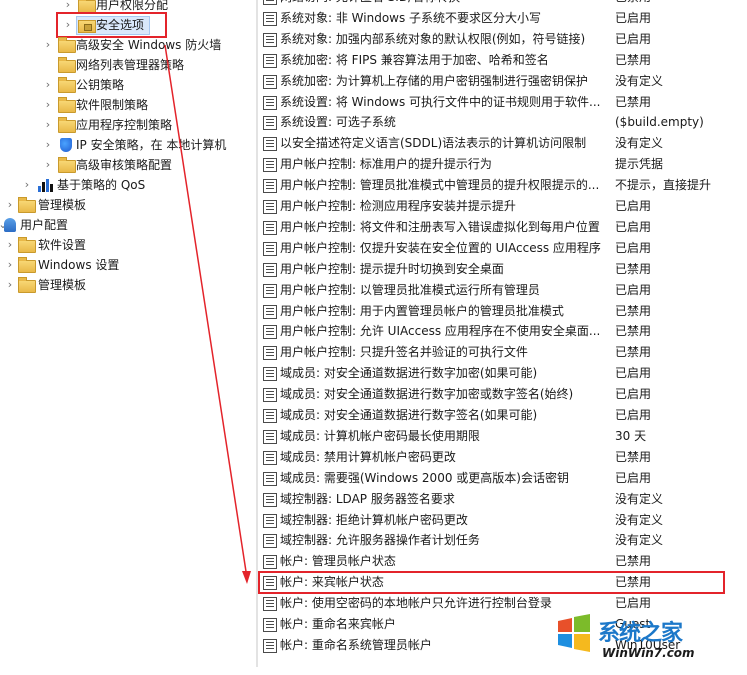 Image resolution: width=747 pixels, height=675 pixels. What do you see at coordinates (207, 314) in the screenshot?
I see `red-annotation-arrow` at bounding box center [207, 314].